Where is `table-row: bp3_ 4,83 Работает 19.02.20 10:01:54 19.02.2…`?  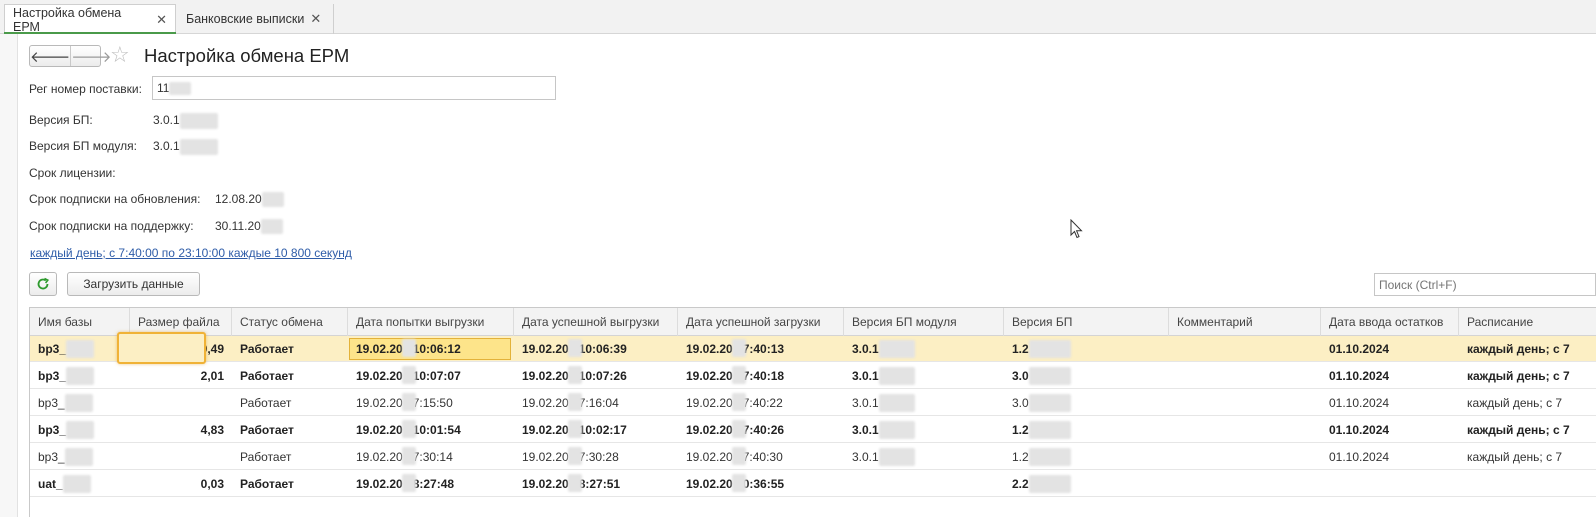
table-row: bp3_ 4,83 Работает 19.02.20 10:01:54 19.02.2… is located at coordinates (813, 430).